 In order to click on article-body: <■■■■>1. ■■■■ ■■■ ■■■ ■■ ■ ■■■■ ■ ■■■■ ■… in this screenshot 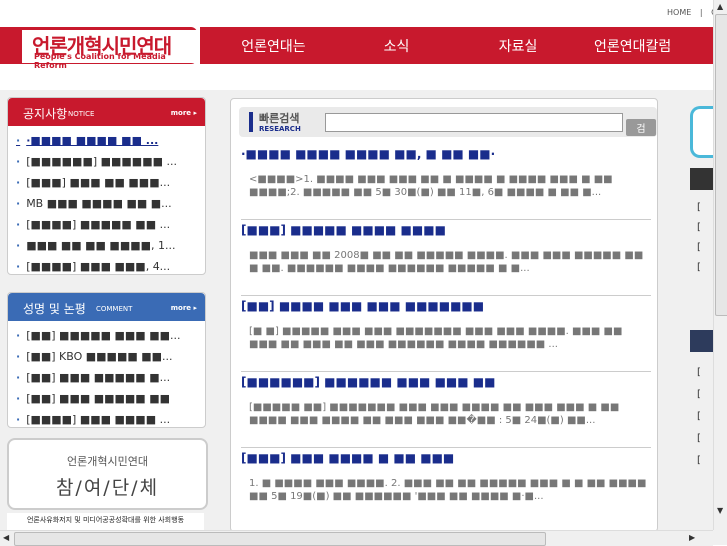, I will do `click(431, 186)`.